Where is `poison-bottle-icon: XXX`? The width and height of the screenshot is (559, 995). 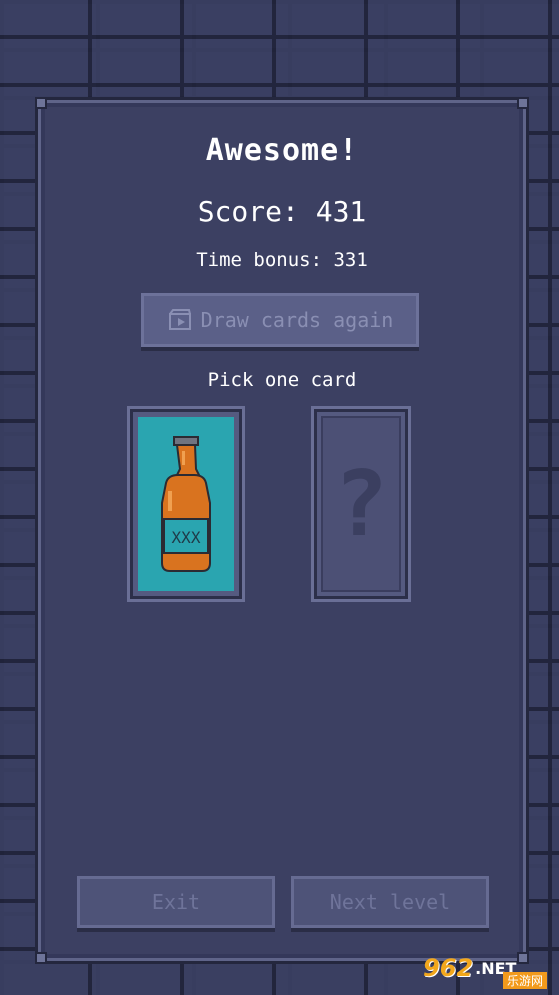 poison-bottle-icon: XXX is located at coordinates (186, 504).